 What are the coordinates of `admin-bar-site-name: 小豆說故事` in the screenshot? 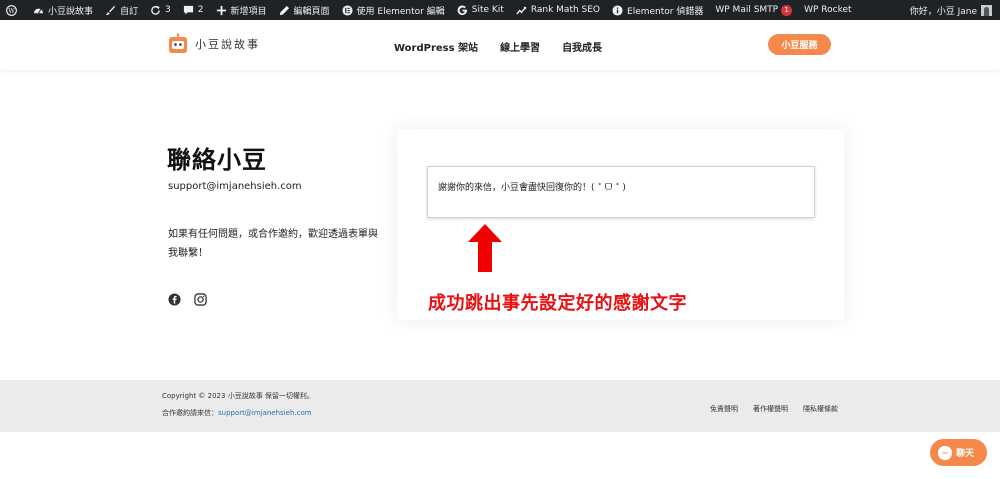 It's located at (63, 10).